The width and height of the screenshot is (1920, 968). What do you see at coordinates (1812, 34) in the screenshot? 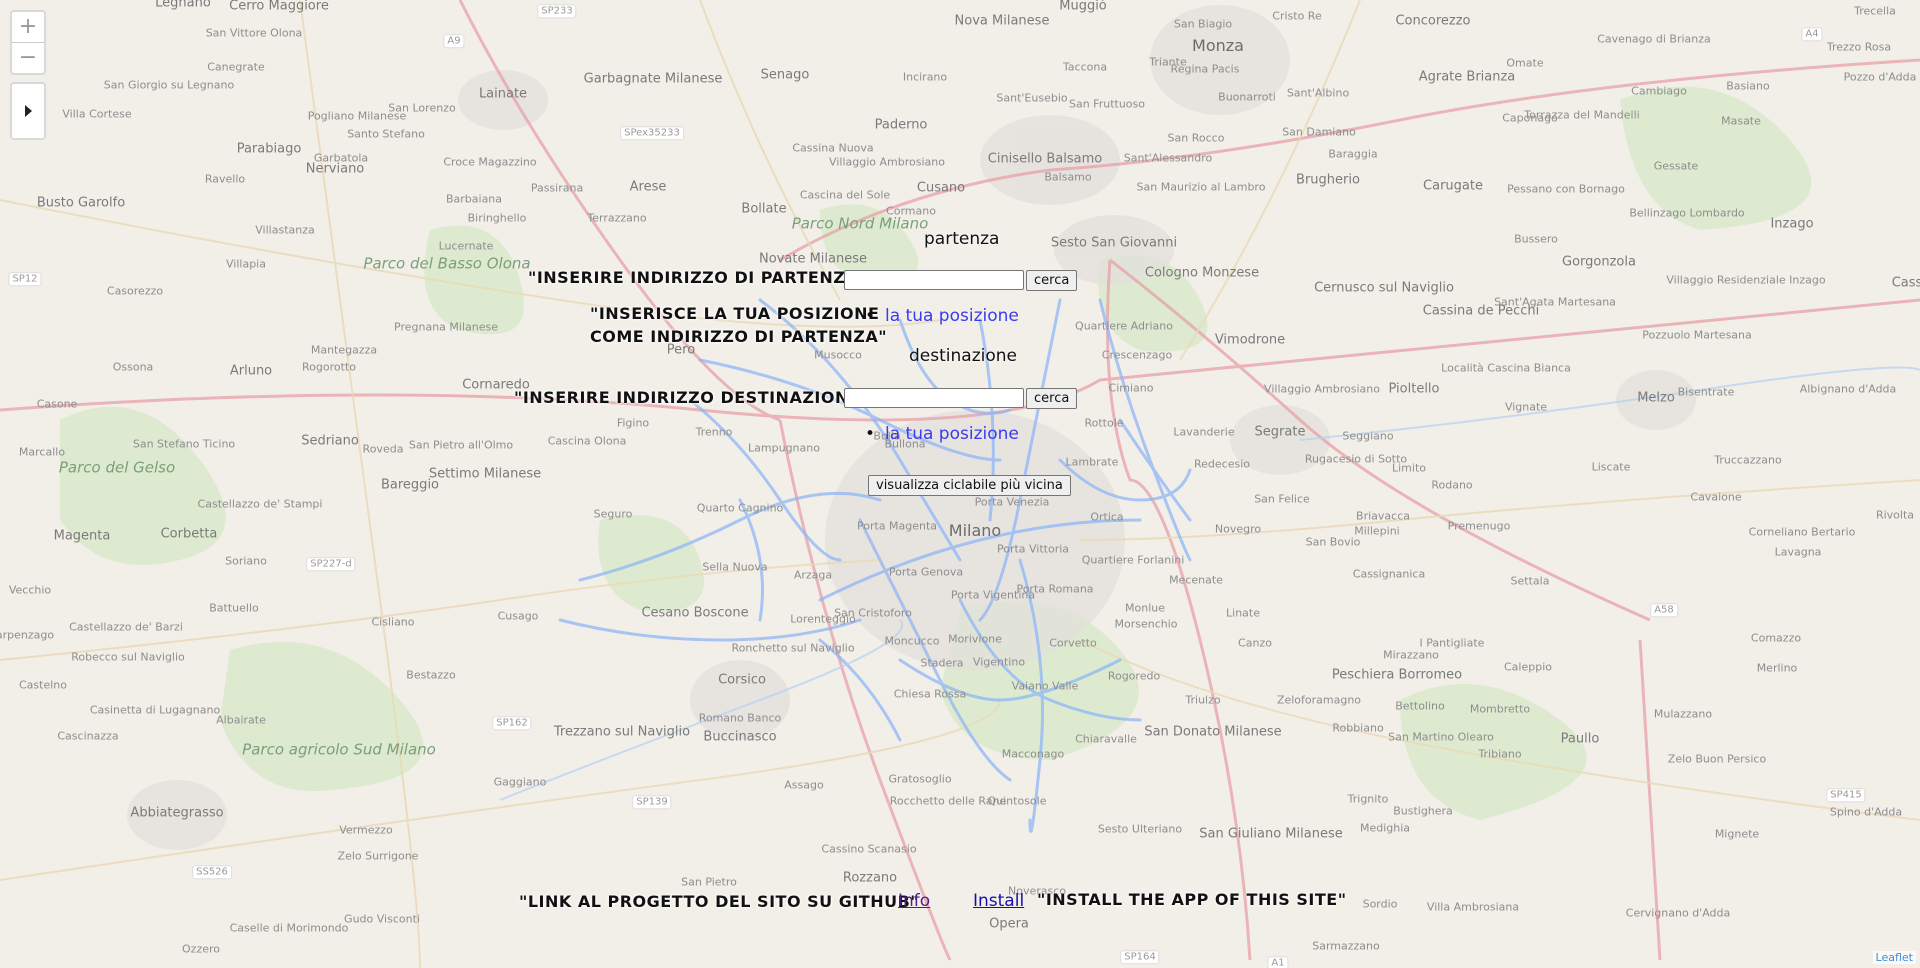
I see `road-shield: A4` at bounding box center [1812, 34].